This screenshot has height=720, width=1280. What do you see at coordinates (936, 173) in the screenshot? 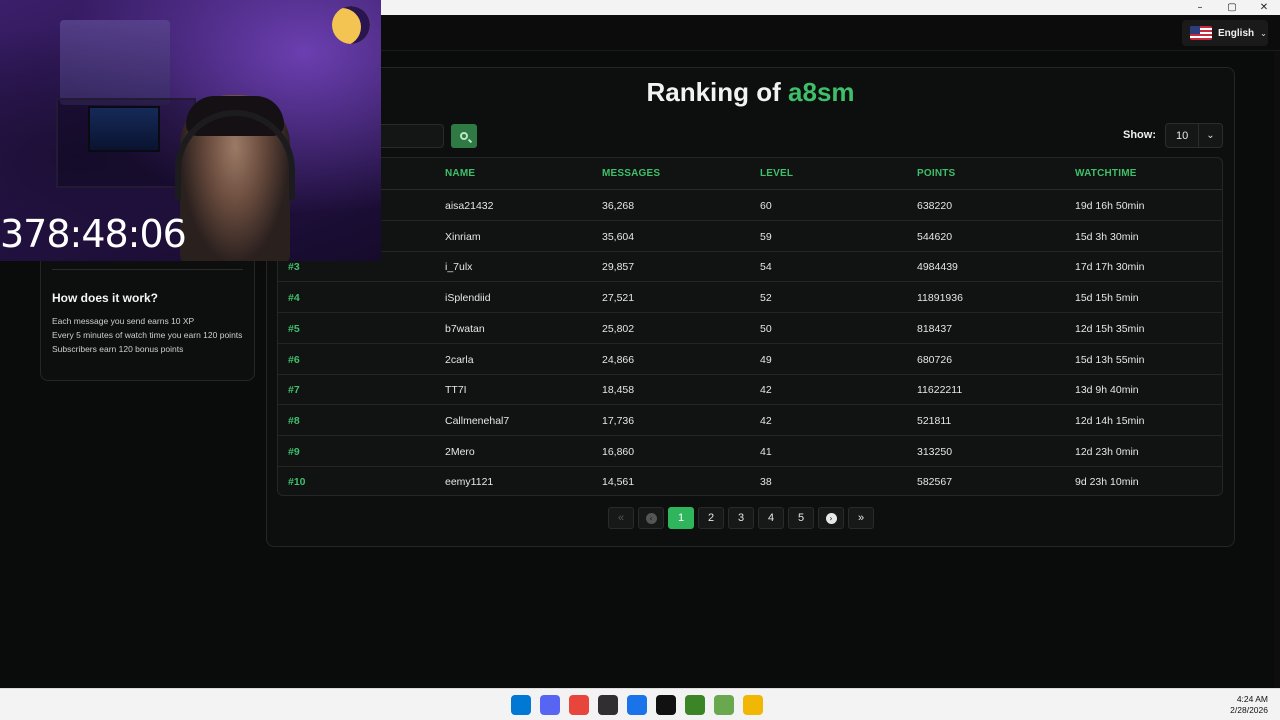
I see `col-points: POINTS` at bounding box center [936, 173].